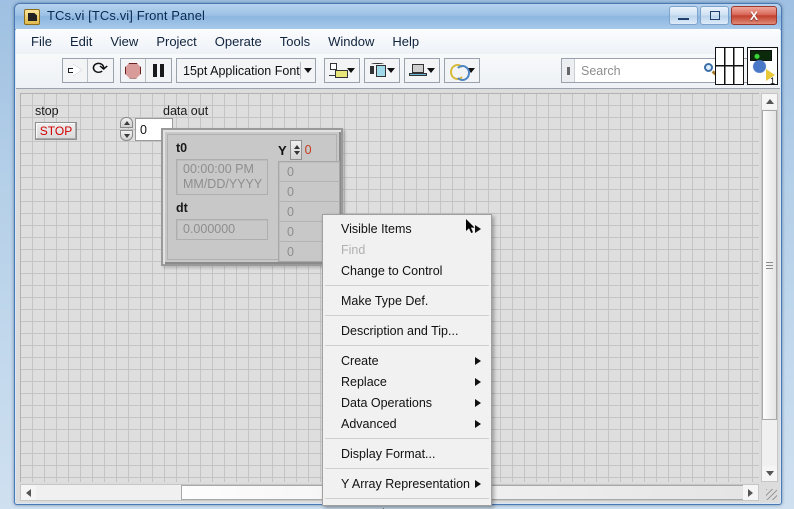 The width and height of the screenshot is (794, 509). I want to click on pause-button, so click(158, 70).